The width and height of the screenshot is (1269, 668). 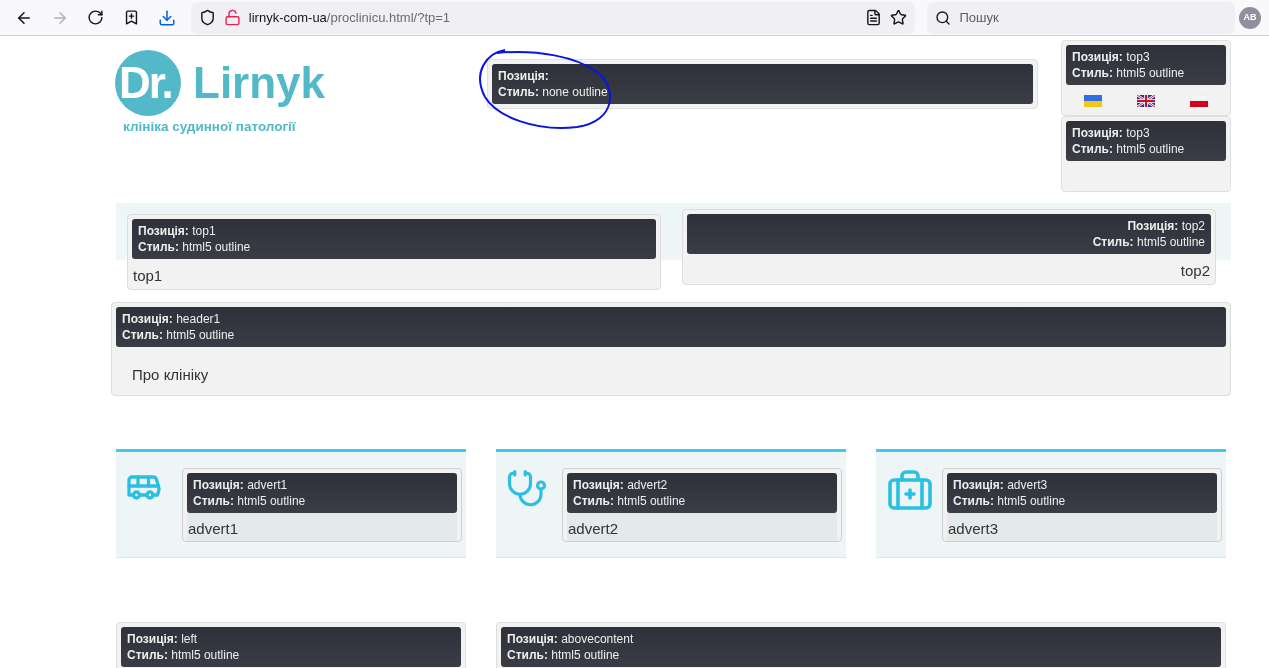 What do you see at coordinates (210, 127) in the screenshot?
I see `logo-tagline: клініка судинної патології` at bounding box center [210, 127].